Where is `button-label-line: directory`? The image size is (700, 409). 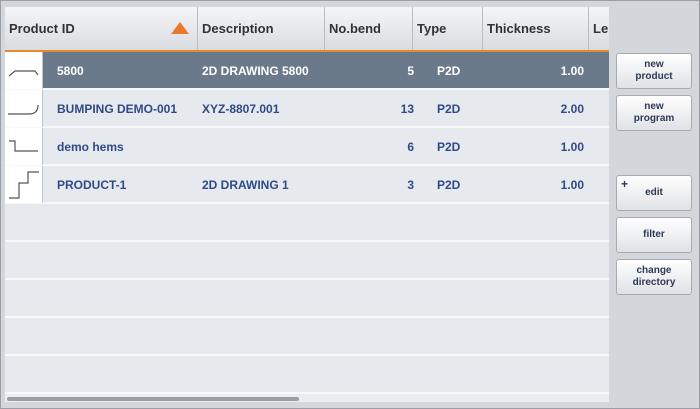 button-label-line: directory is located at coordinates (654, 282).